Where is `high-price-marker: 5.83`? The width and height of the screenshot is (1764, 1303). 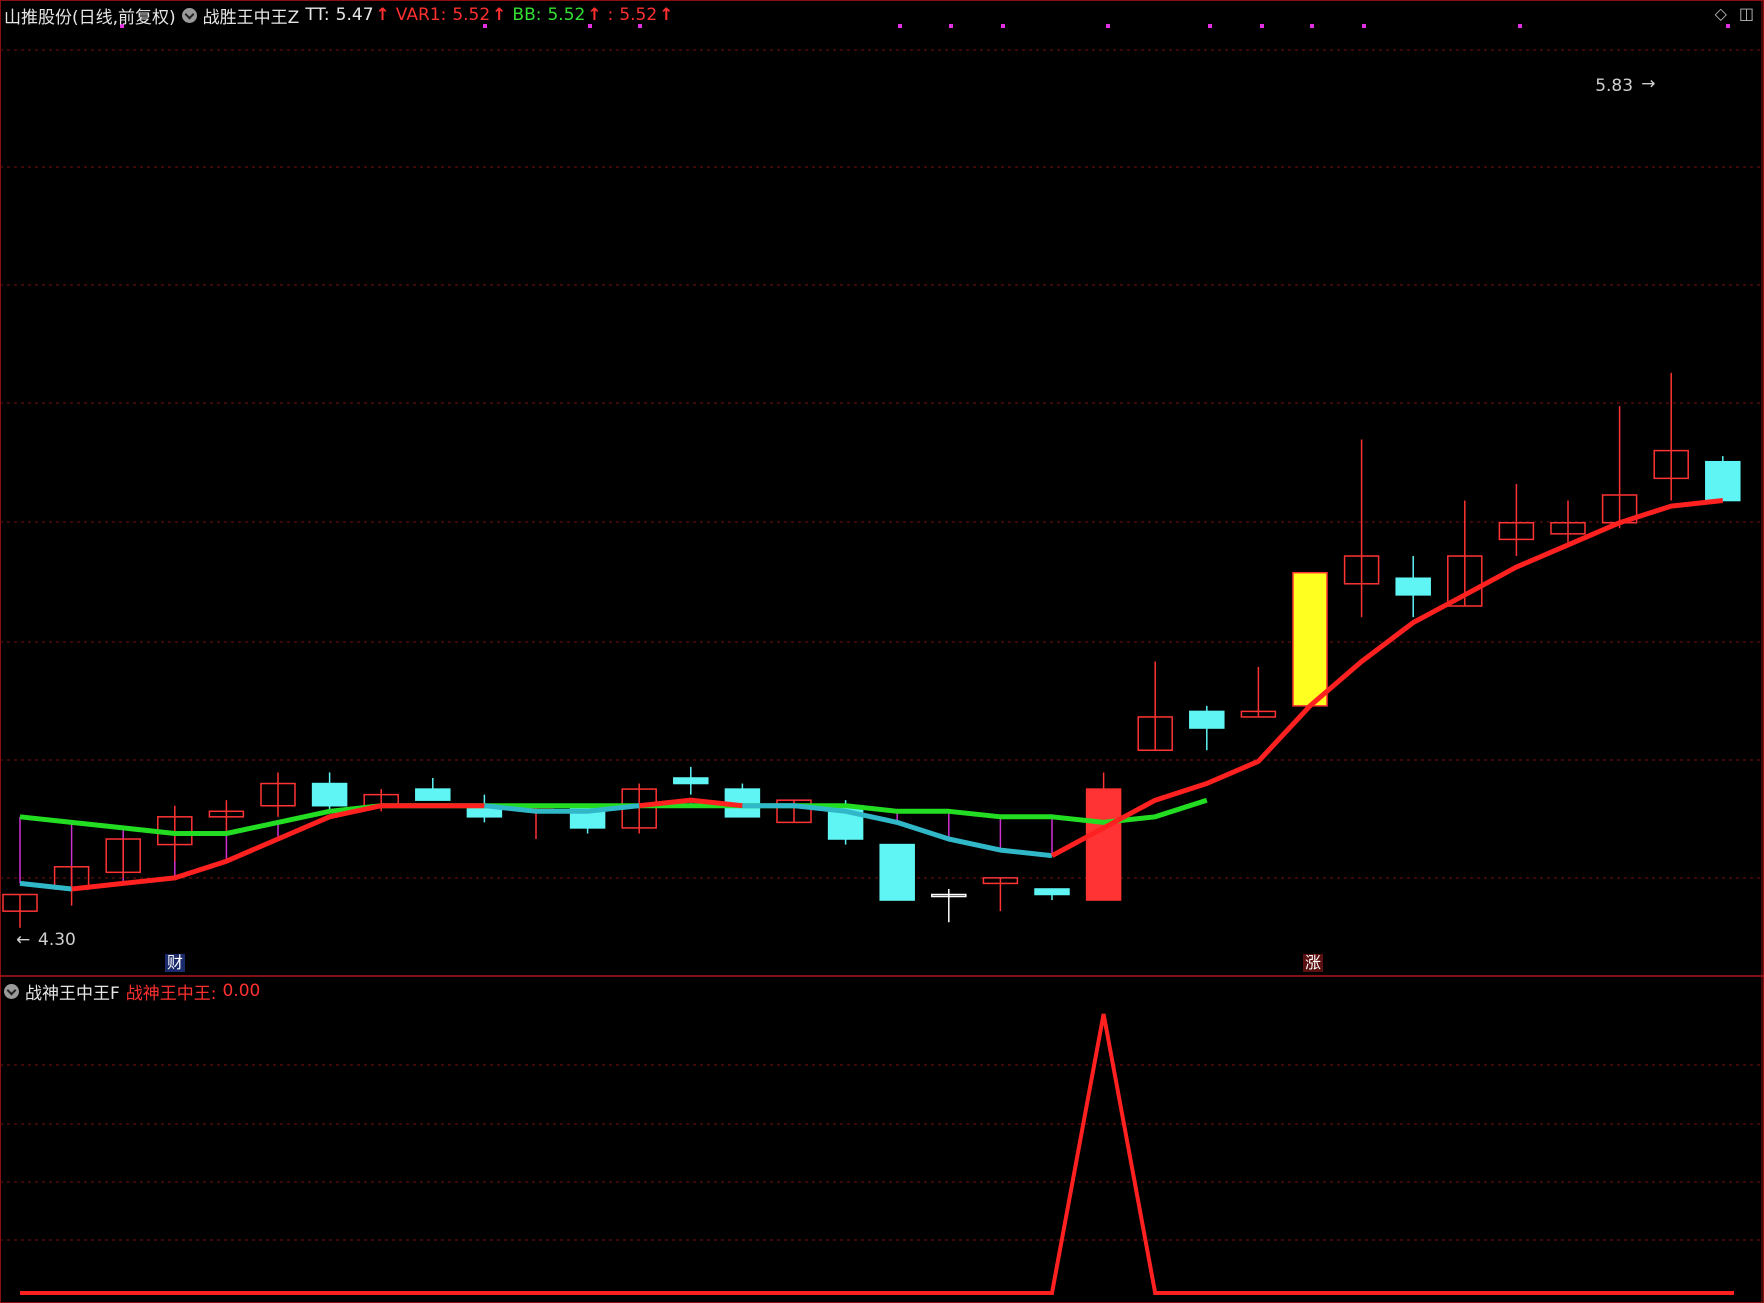 high-price-marker: 5.83 is located at coordinates (1614, 86).